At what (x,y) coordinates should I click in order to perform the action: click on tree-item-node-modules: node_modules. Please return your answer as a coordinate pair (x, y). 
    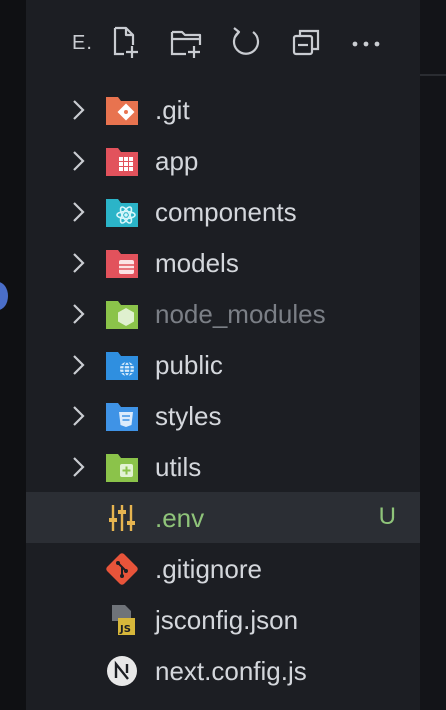
    Looking at the image, I should click on (223, 313).